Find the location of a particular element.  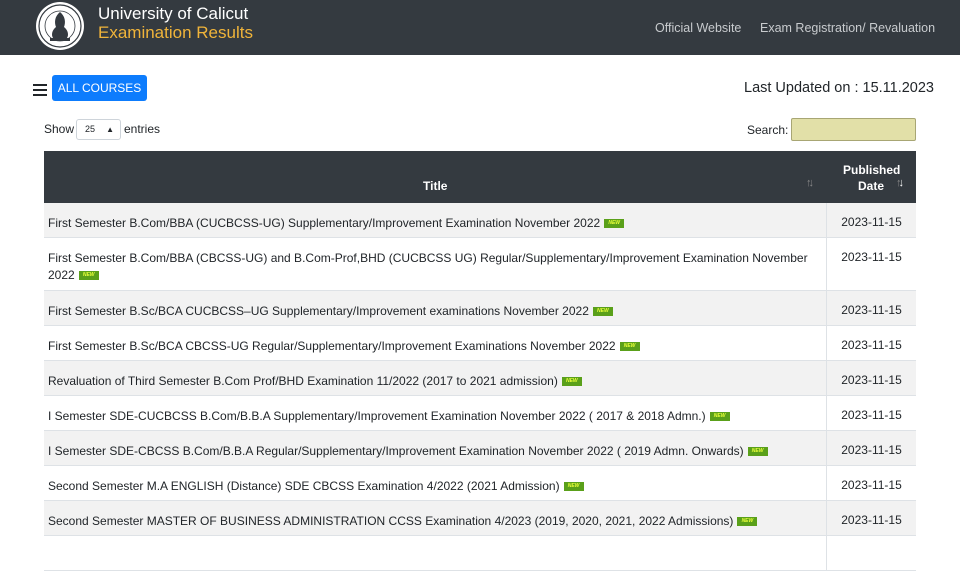

hamburger-menu-icon is located at coordinates (40, 90).